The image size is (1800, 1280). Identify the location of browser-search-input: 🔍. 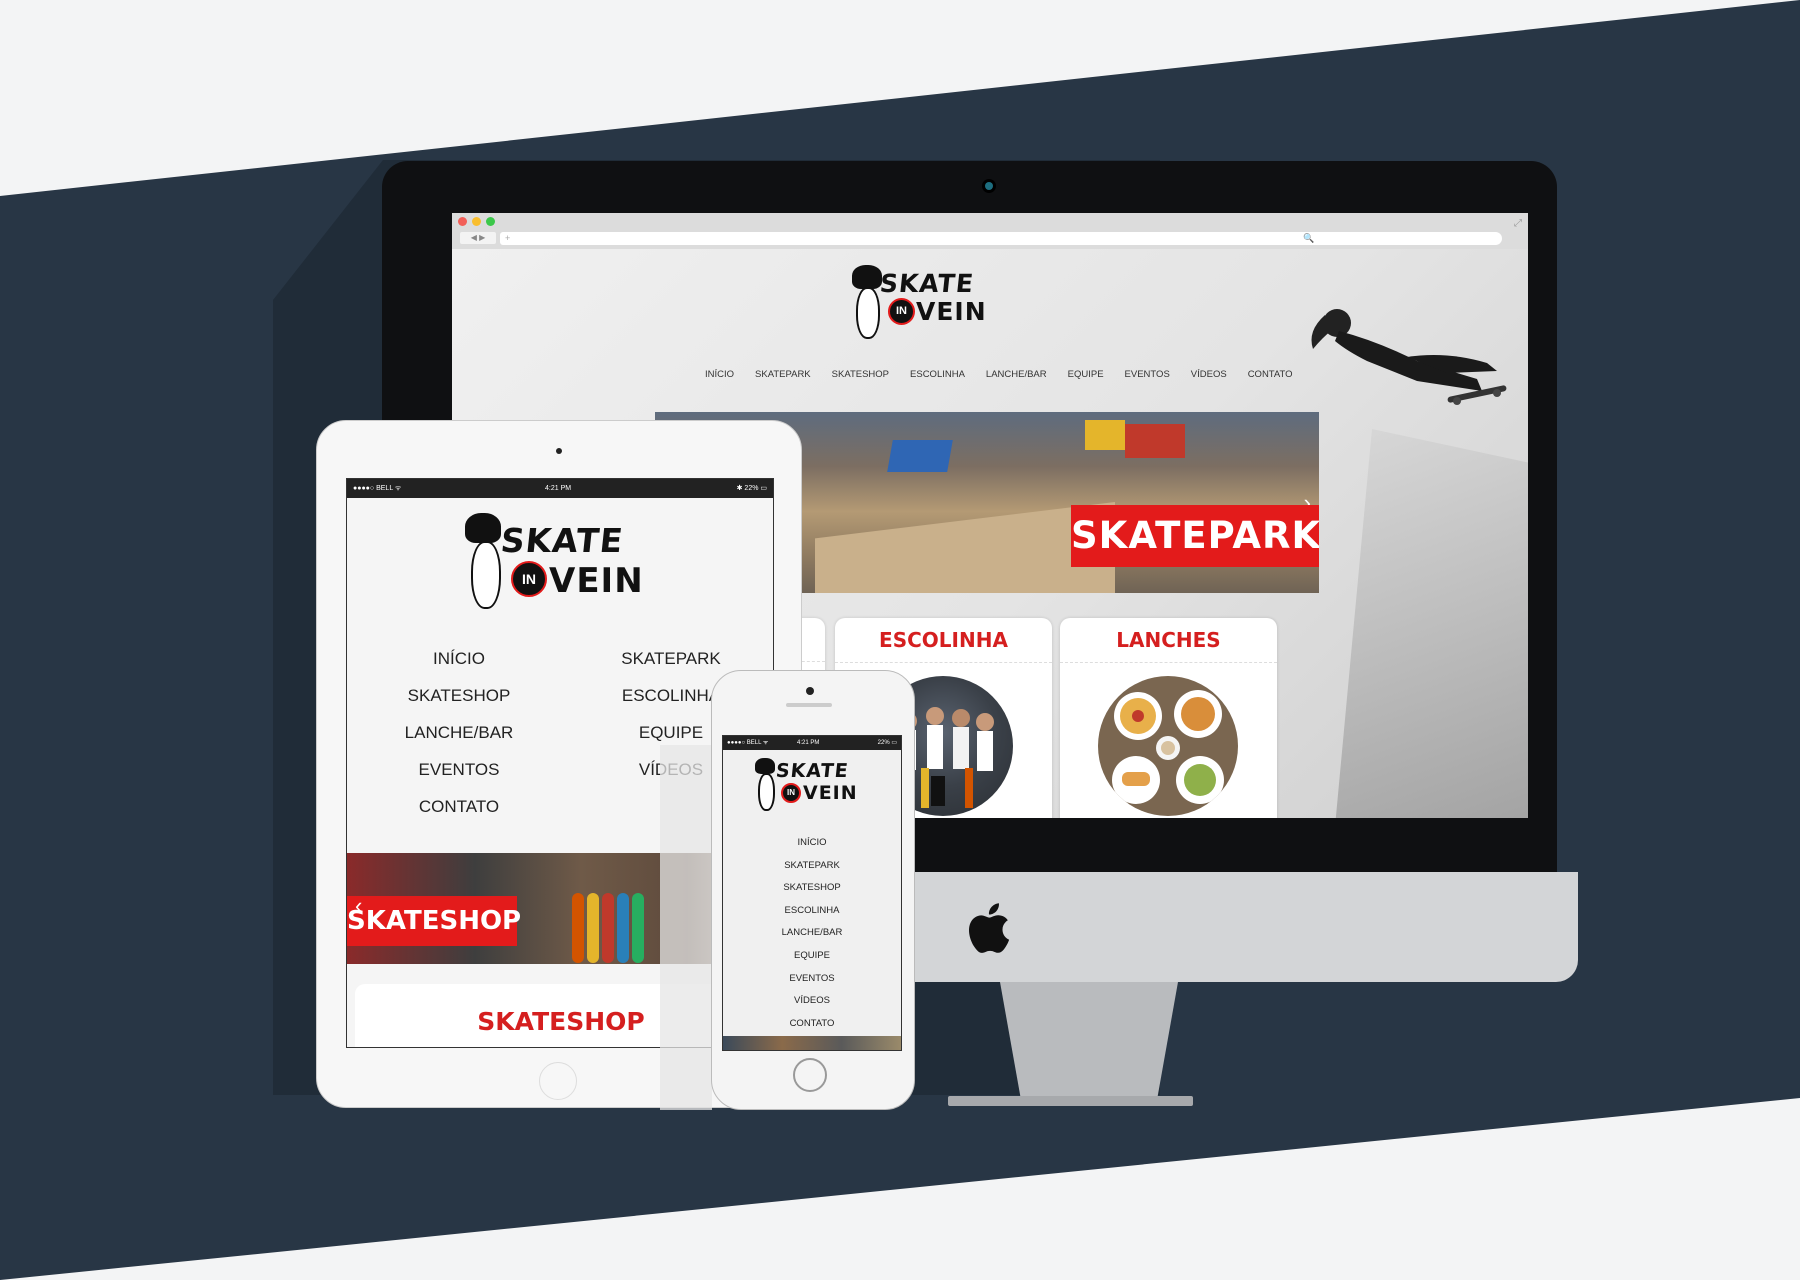
(1399, 238).